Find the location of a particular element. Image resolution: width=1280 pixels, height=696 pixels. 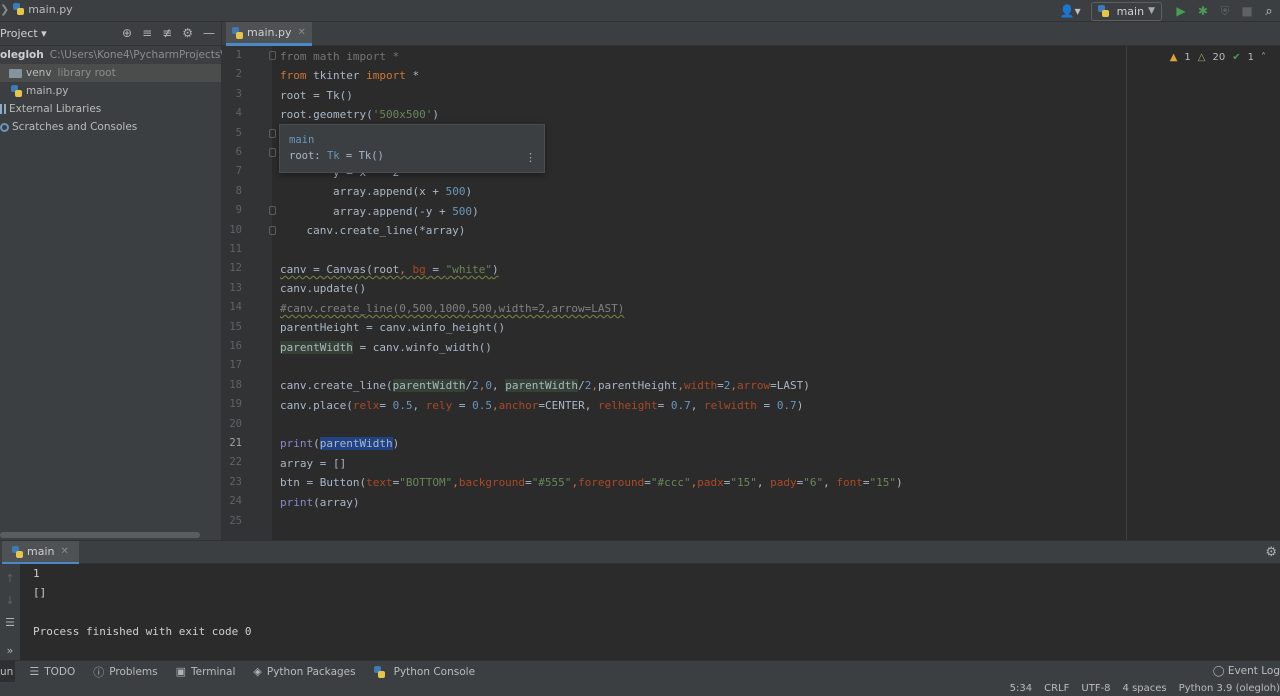

chevron-down-icon: ▼ is located at coordinates (1151, 11).